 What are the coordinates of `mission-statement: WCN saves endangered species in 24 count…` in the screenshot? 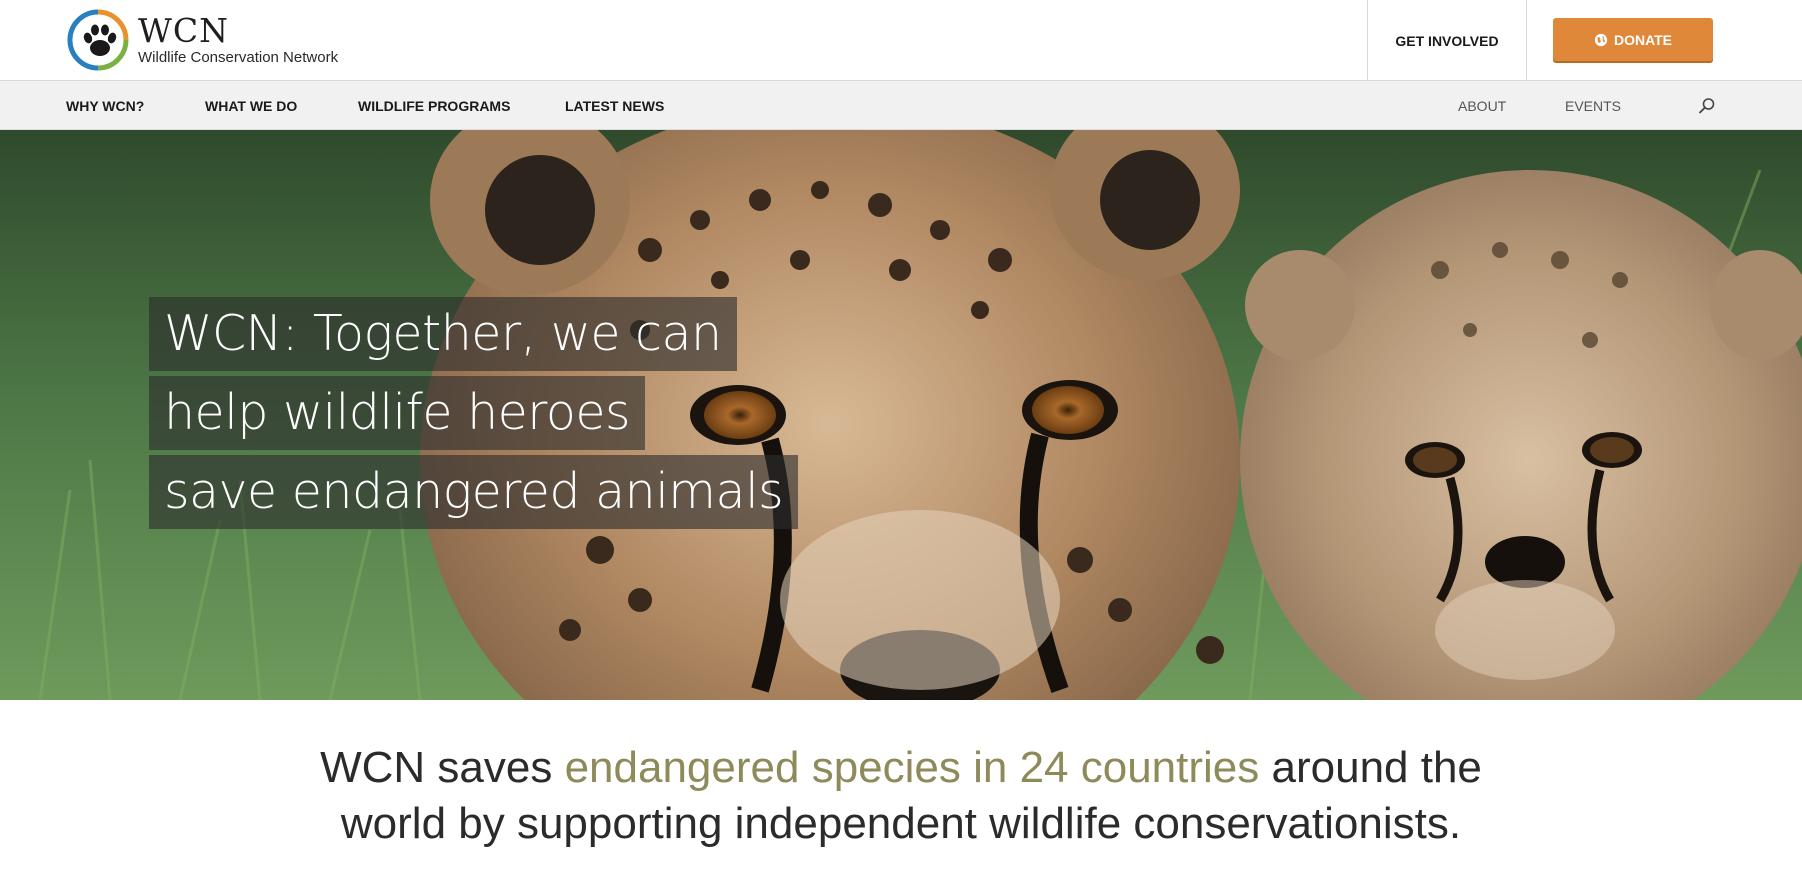 It's located at (901, 796).